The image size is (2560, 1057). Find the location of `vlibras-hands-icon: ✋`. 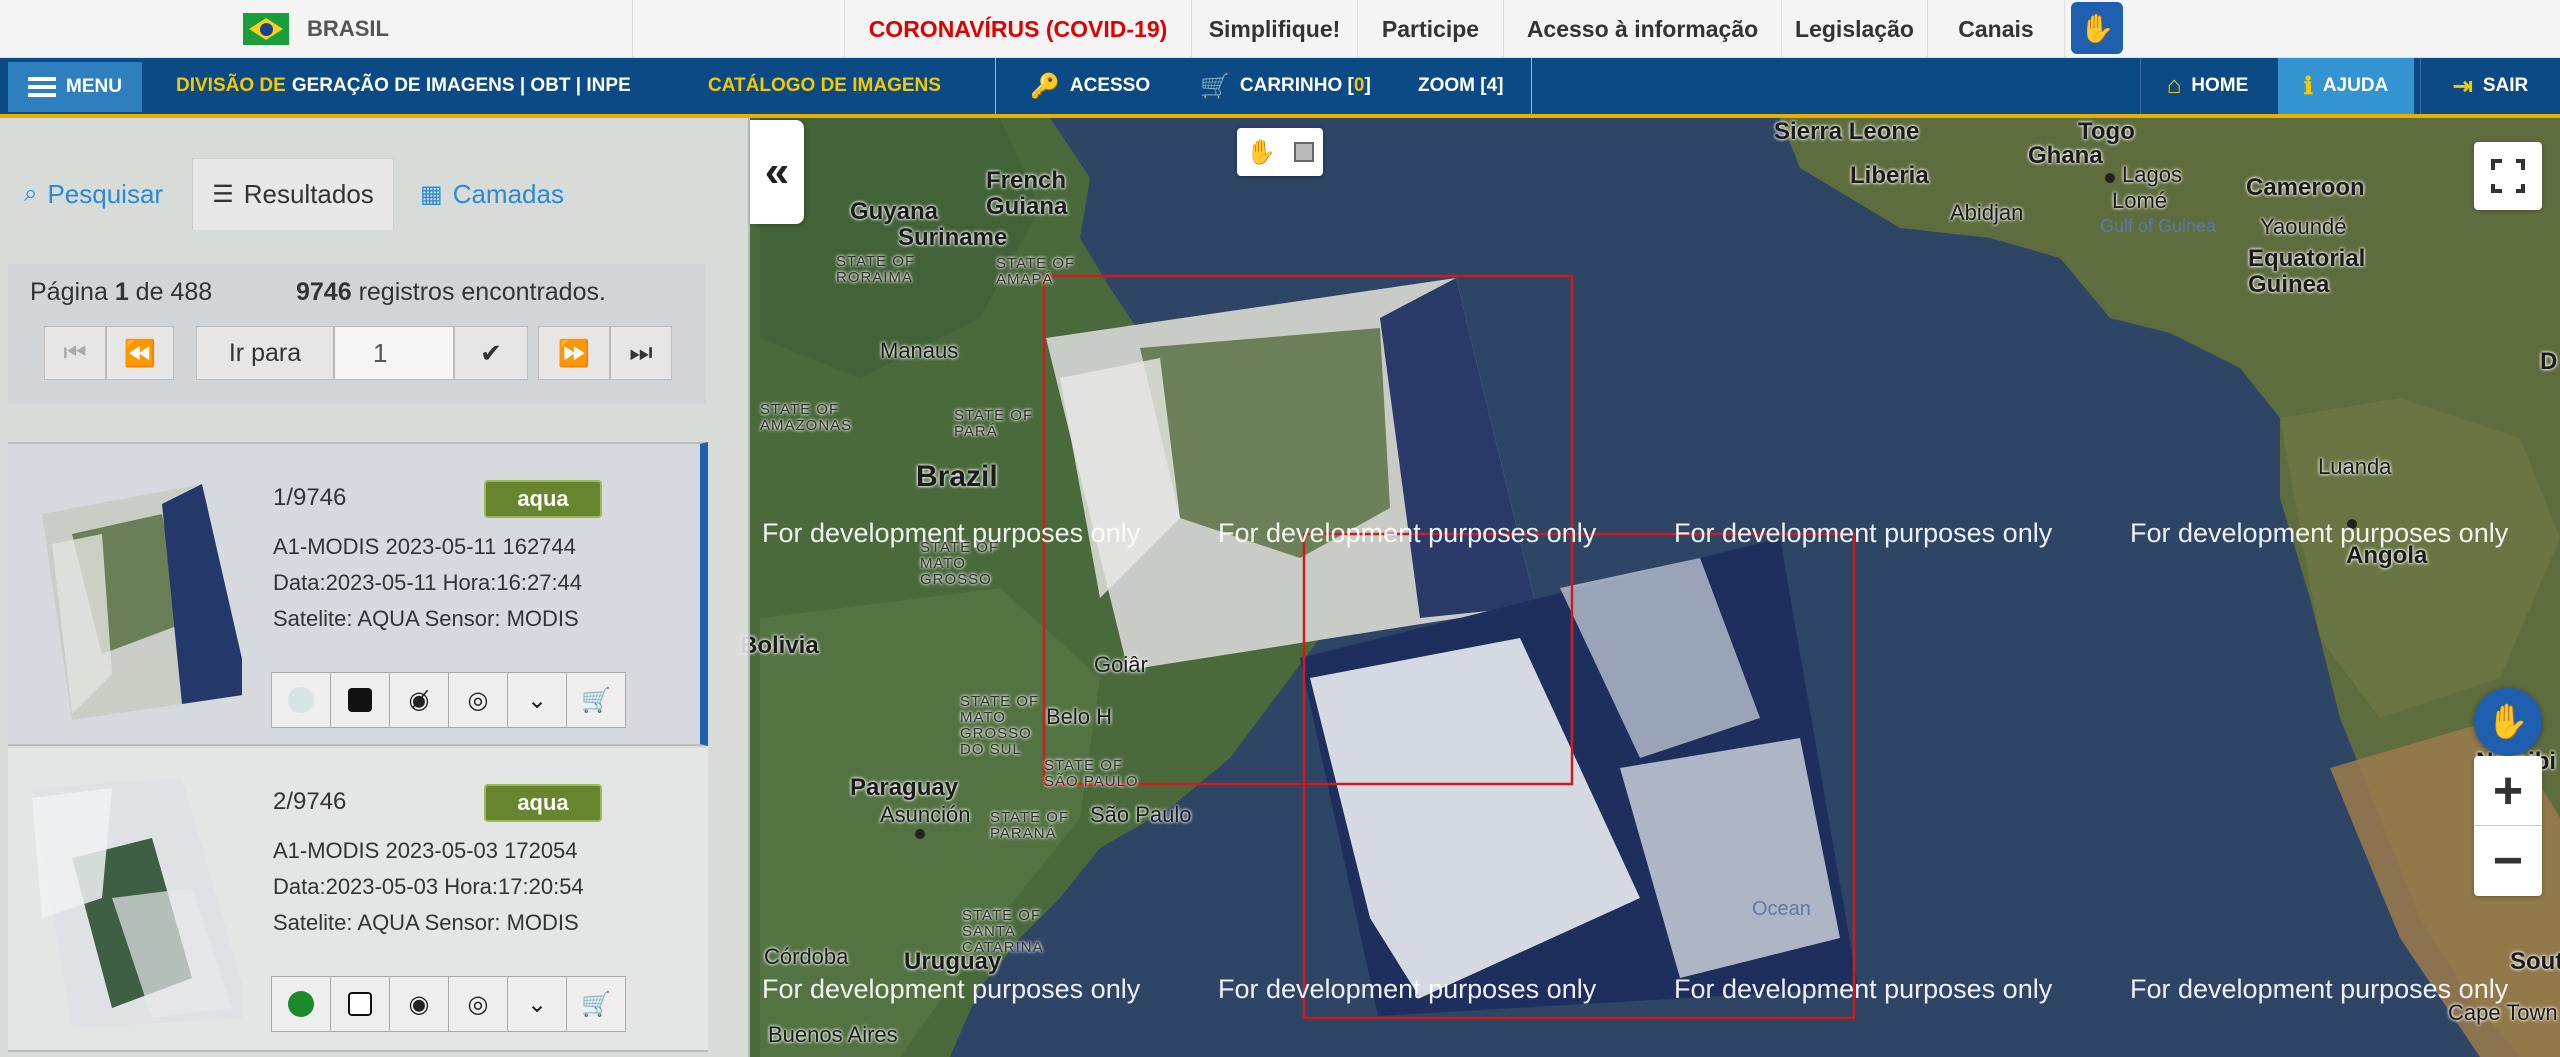

vlibras-hands-icon: ✋ is located at coordinates (2097, 28).